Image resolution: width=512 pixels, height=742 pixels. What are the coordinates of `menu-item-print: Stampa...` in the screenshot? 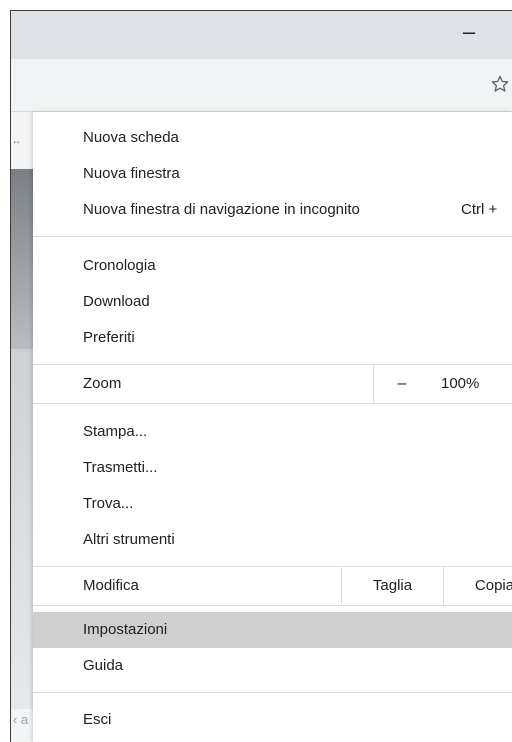 It's located at (272, 432).